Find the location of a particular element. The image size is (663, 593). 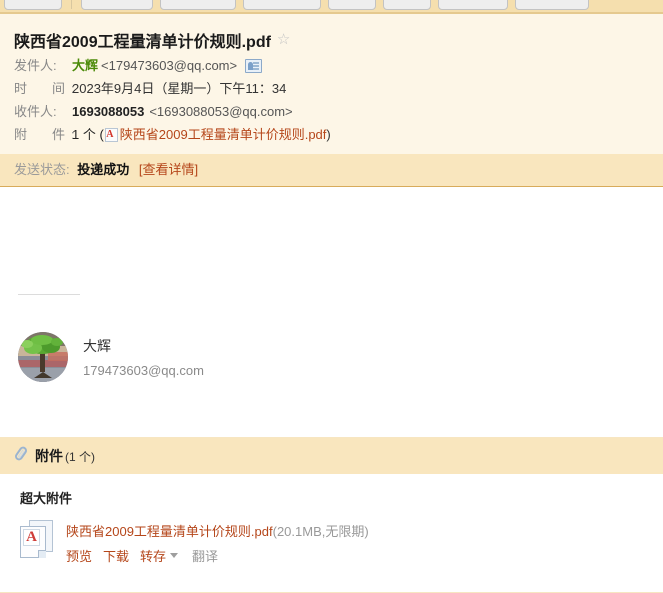

signature-texts: 大辉 179473603@qq.com is located at coordinates (143, 357).